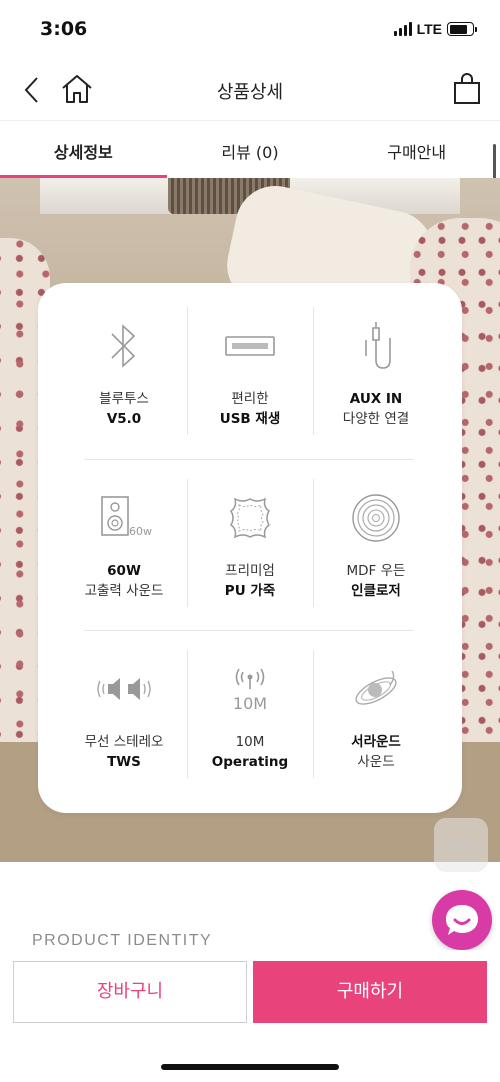 The image size is (500, 1082). What do you see at coordinates (250, 346) in the screenshot?
I see `usb-icon` at bounding box center [250, 346].